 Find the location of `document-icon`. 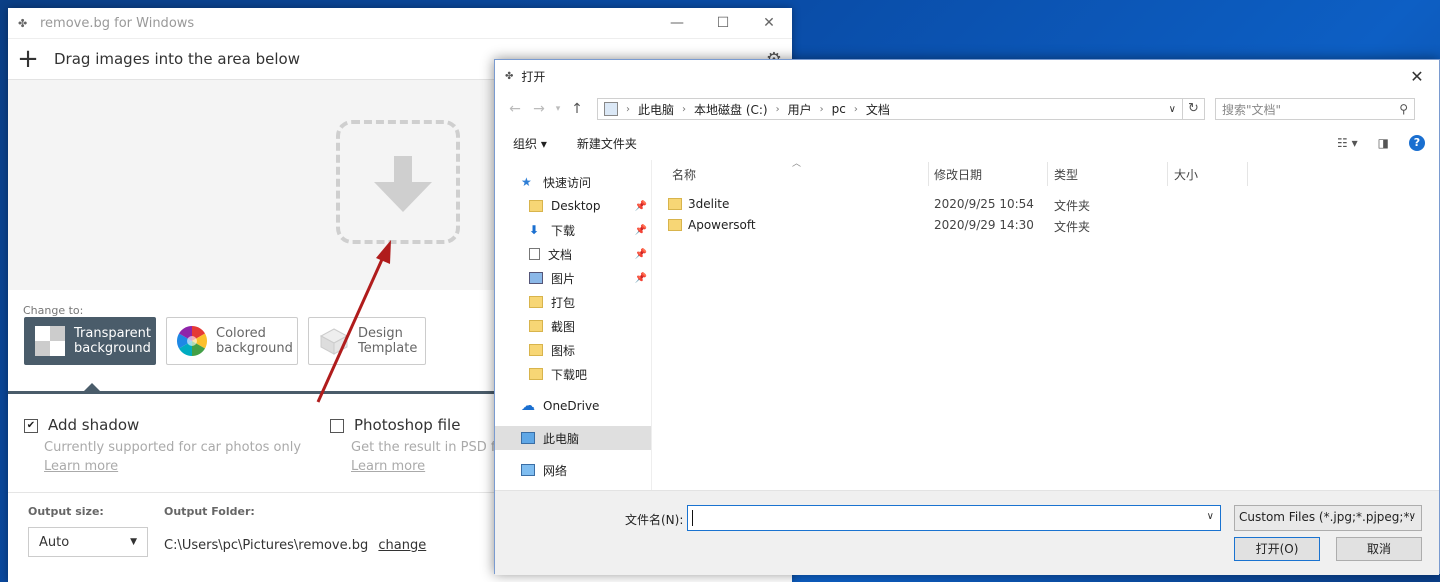

document-icon is located at coordinates (534, 254).